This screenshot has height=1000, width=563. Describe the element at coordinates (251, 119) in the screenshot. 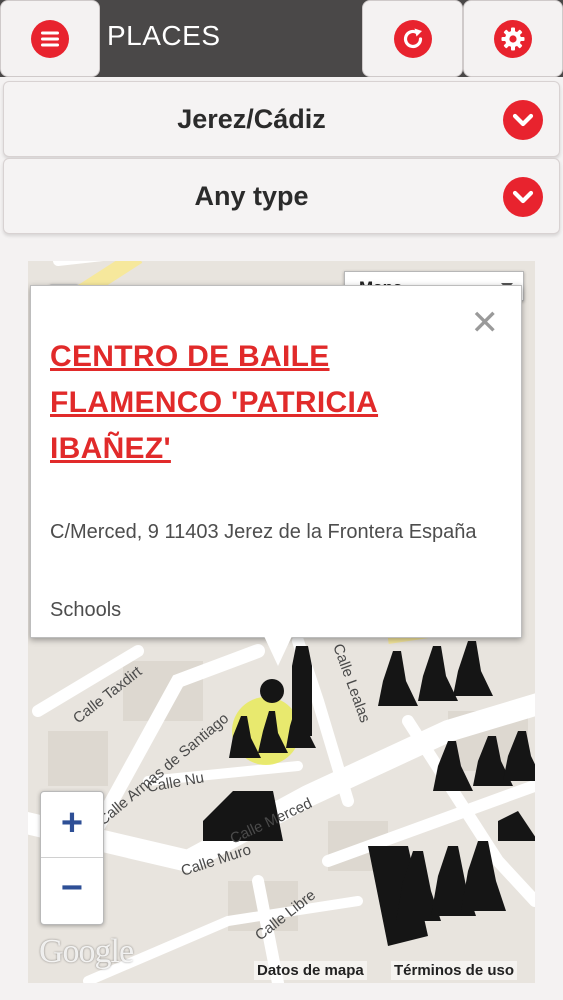

I see `location-select-value: Jerez/Cádiz` at that location.